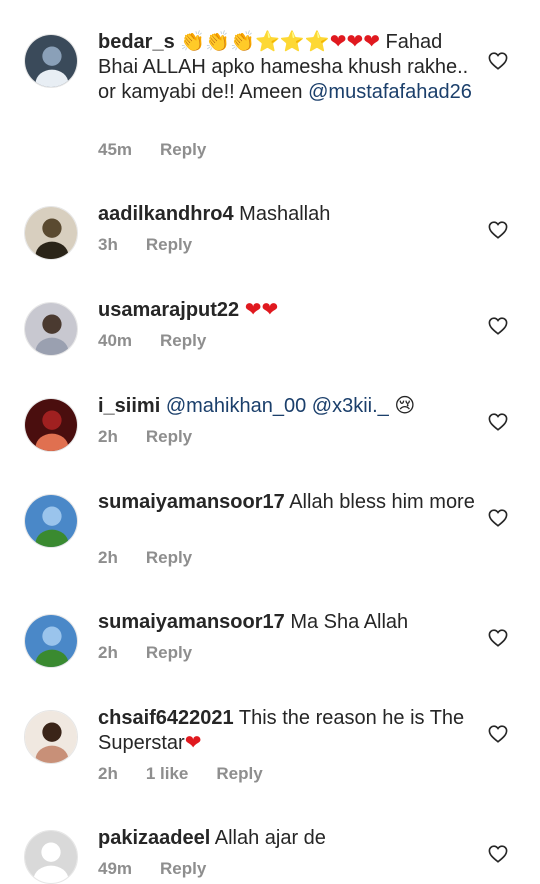  I want to click on comment-text: i_siimi @mahikhan_00 @x3kii._ 😢, so click(288, 406).